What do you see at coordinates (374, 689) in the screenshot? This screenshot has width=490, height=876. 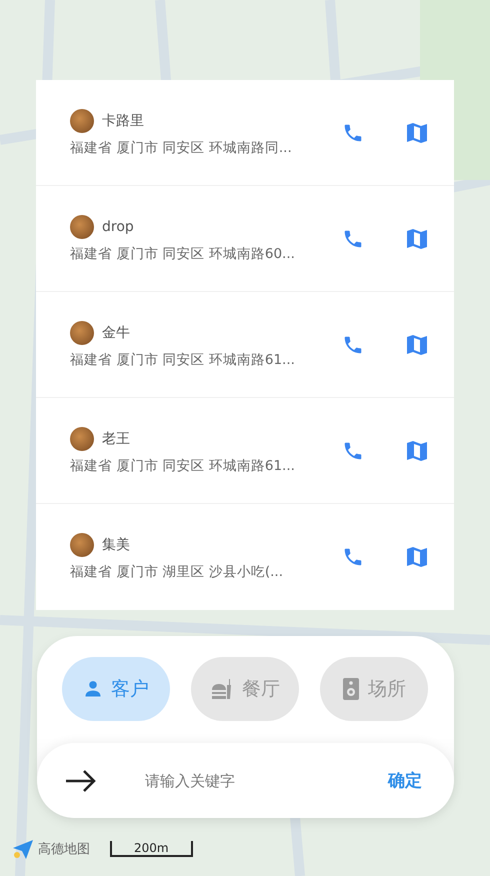 I see `category-tab: 场所` at bounding box center [374, 689].